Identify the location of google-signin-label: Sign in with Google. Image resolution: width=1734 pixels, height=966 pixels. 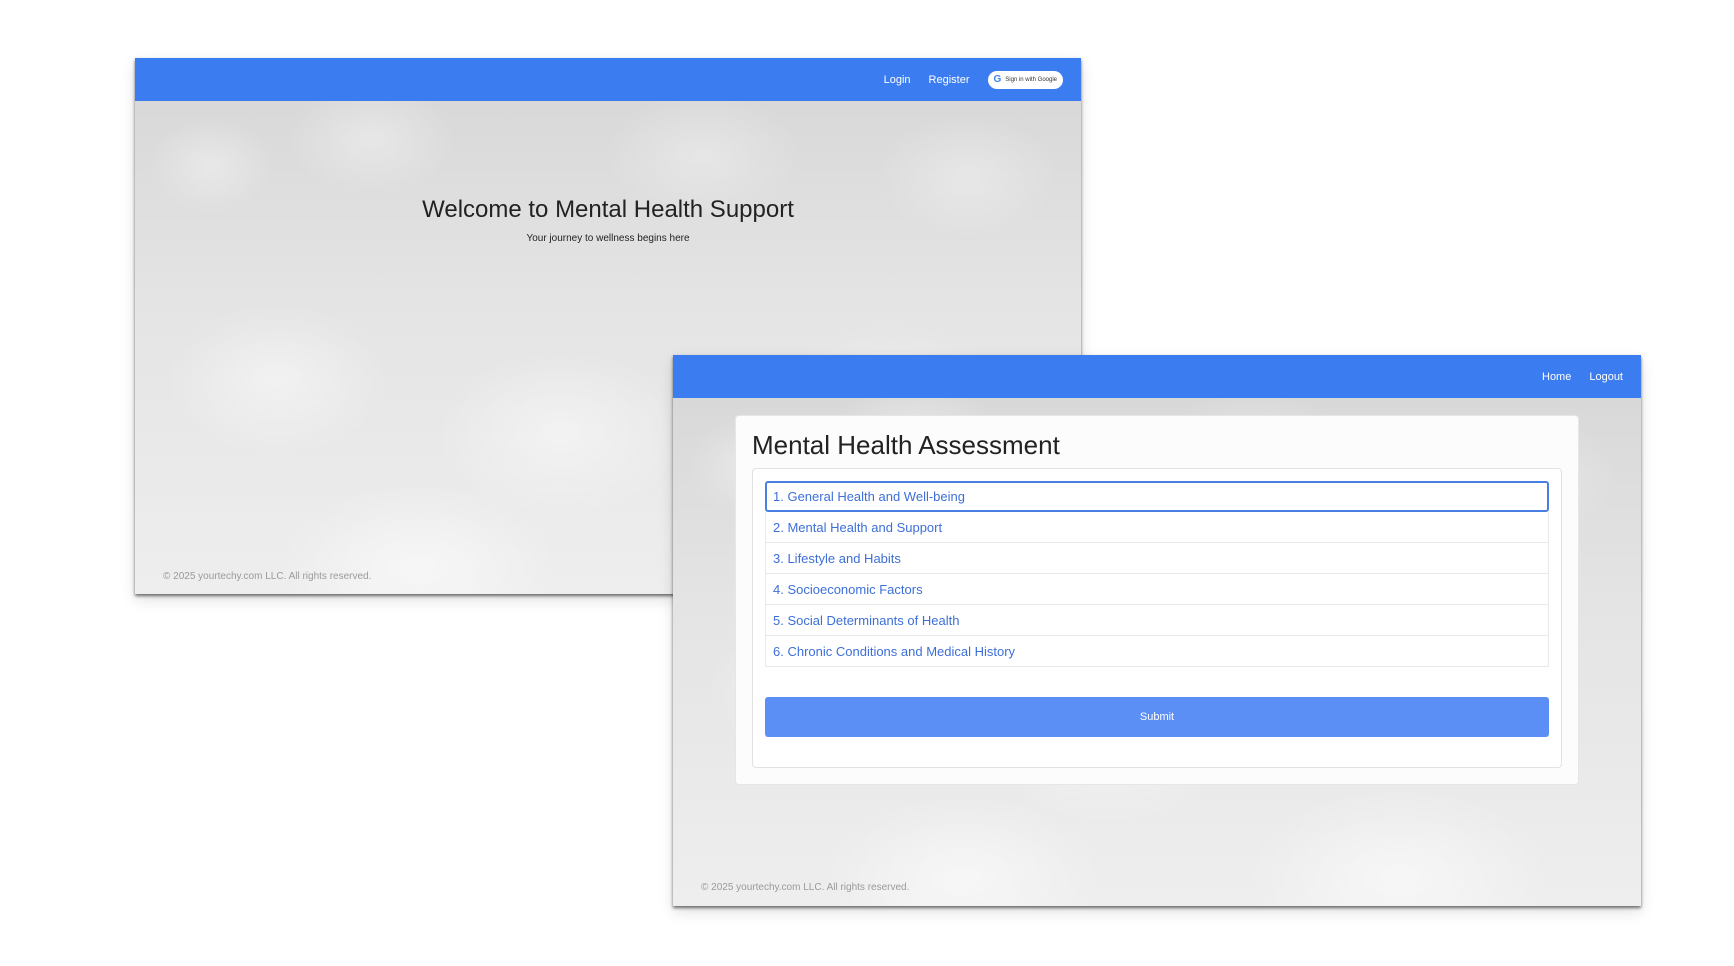
(1031, 79).